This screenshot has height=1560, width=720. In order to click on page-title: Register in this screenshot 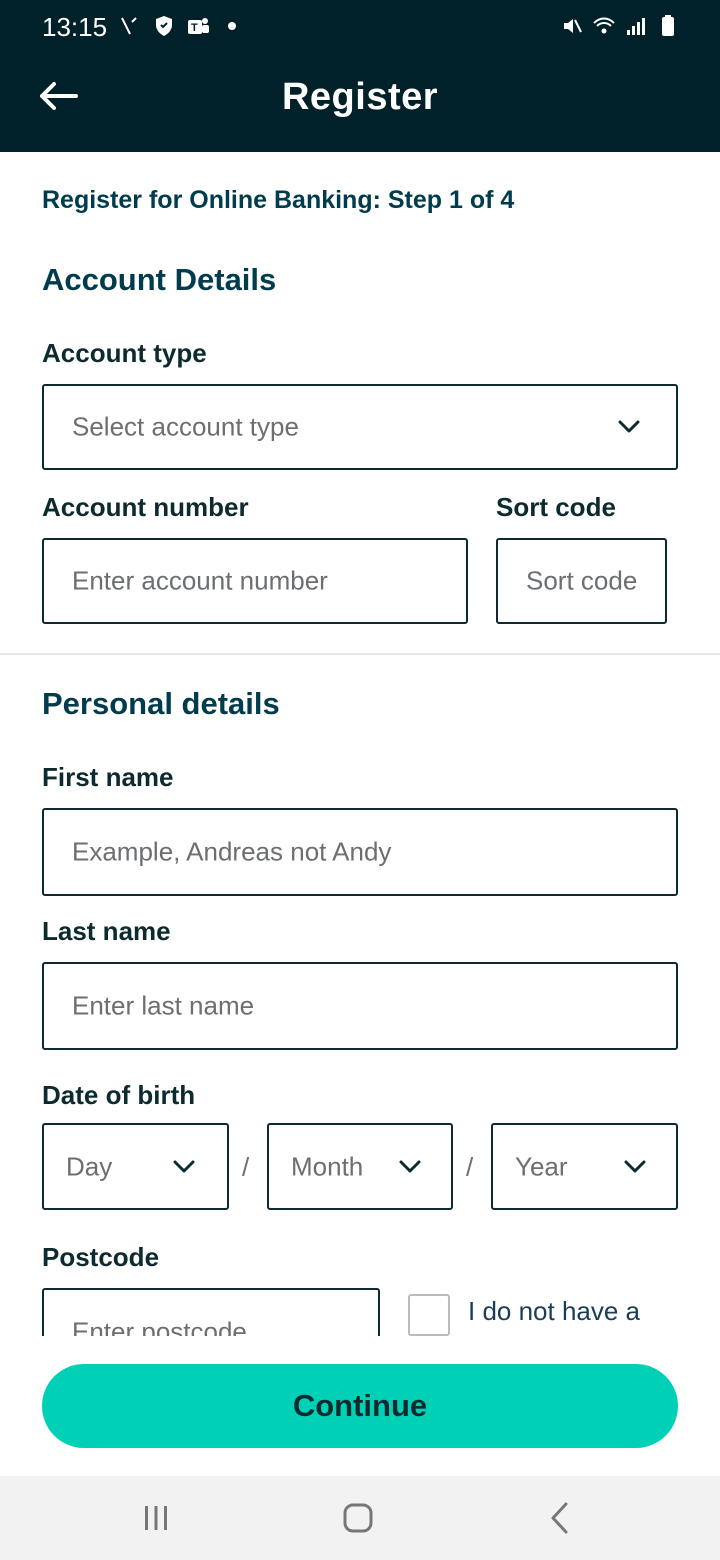, I will do `click(360, 97)`.